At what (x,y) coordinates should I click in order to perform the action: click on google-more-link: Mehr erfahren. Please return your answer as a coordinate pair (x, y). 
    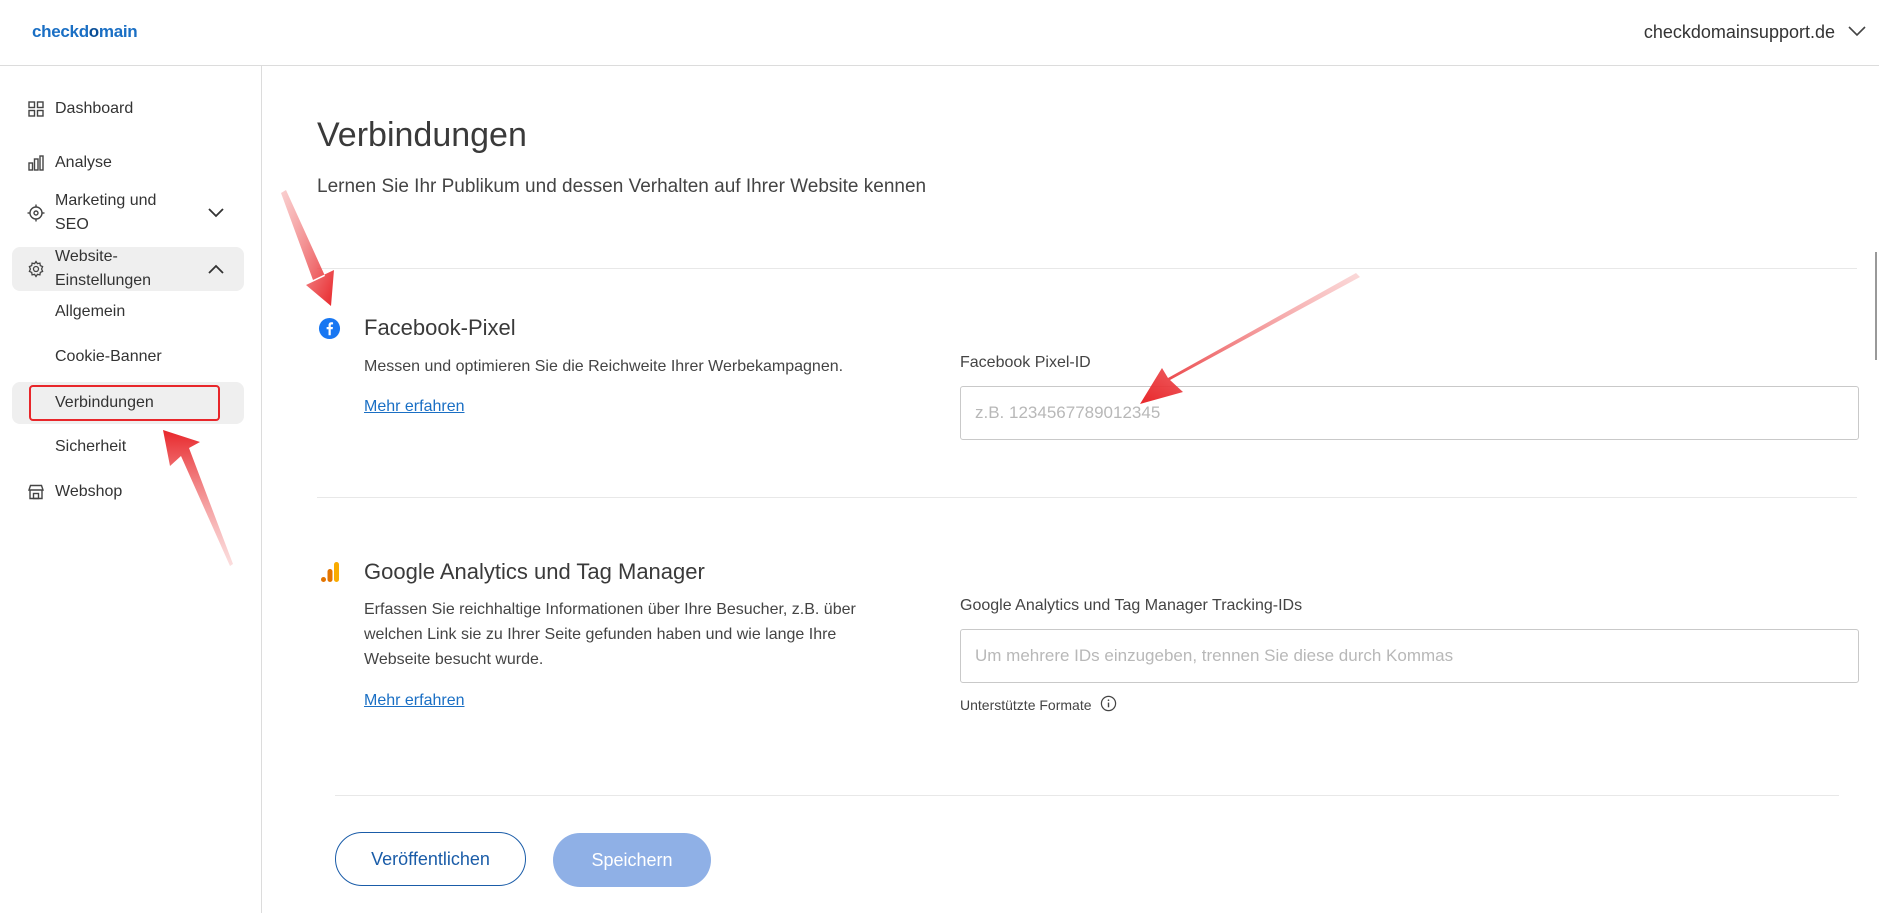
    Looking at the image, I should click on (414, 701).